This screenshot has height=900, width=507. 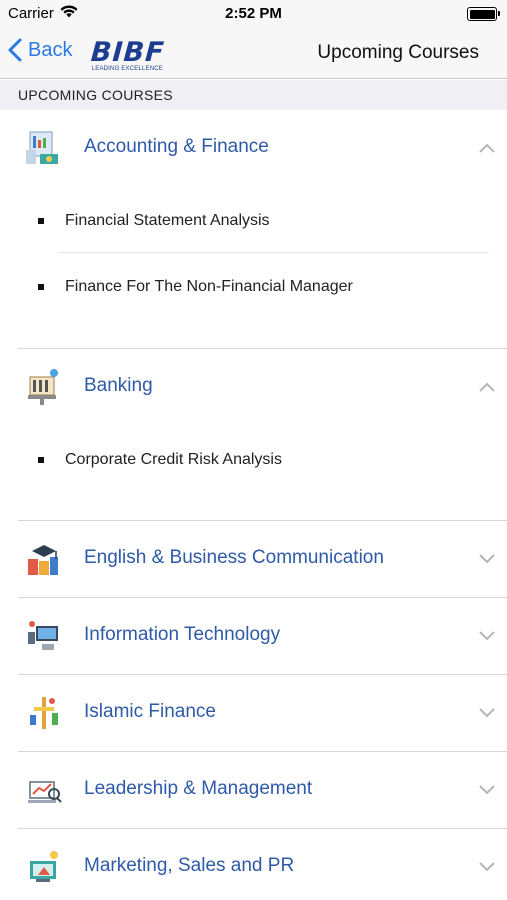 What do you see at coordinates (44, 559) in the screenshot?
I see `english-icon` at bounding box center [44, 559].